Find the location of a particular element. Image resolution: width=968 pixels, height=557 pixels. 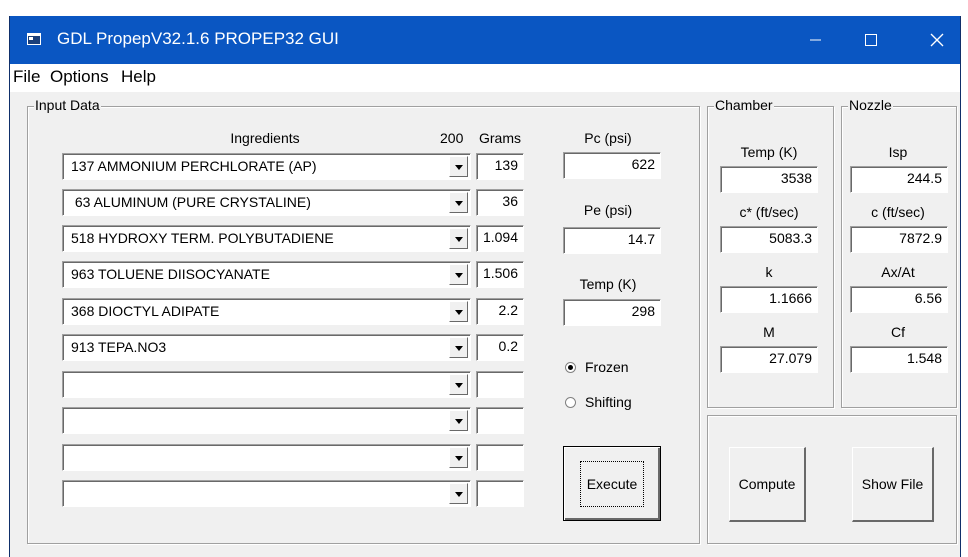

title-bar: GDL PropepV32.1.6 PROPEP32 GUI is located at coordinates (485, 40).